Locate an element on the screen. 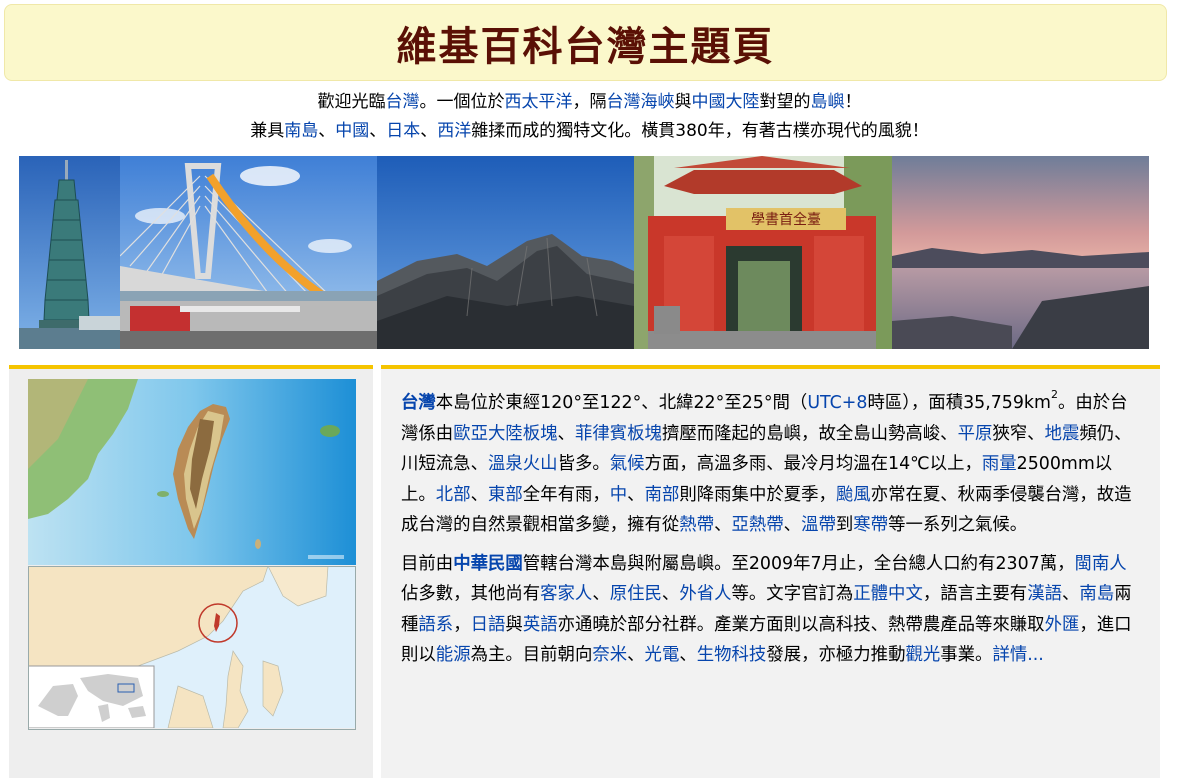 The width and height of the screenshot is (1179, 778). text: 狹窄、 is located at coordinates (1018, 433).